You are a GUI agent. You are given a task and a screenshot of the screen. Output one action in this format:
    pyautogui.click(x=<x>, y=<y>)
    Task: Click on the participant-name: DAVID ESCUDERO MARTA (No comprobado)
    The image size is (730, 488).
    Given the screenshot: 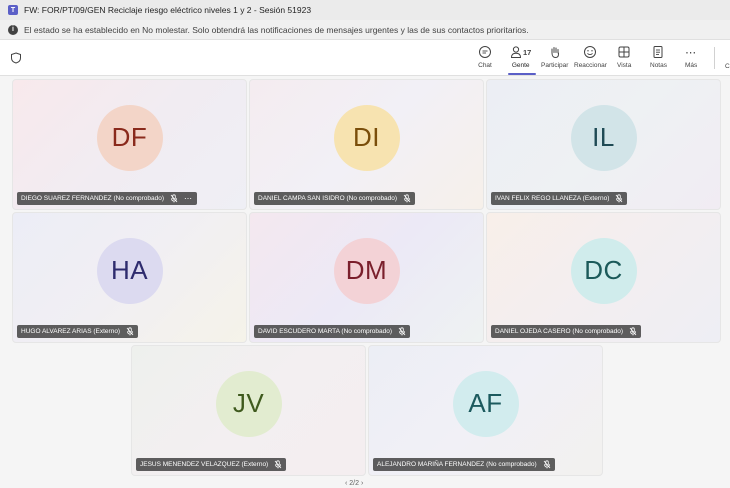 What is the action you would take?
    pyautogui.click(x=325, y=331)
    